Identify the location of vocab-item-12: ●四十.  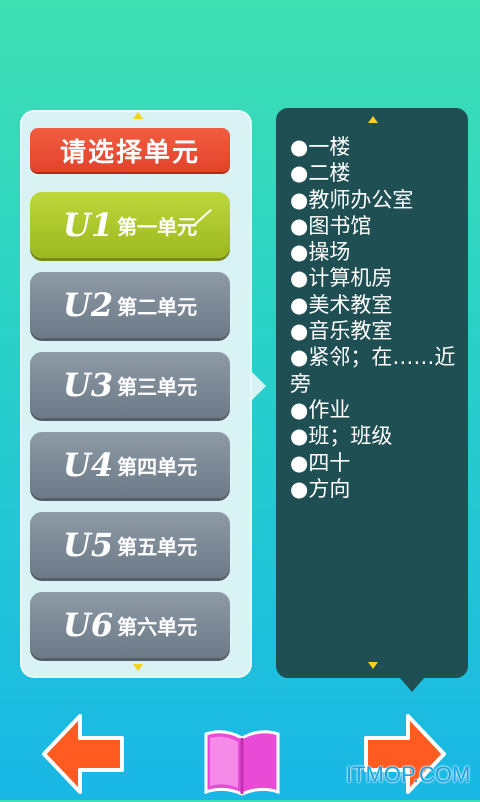
(376, 463).